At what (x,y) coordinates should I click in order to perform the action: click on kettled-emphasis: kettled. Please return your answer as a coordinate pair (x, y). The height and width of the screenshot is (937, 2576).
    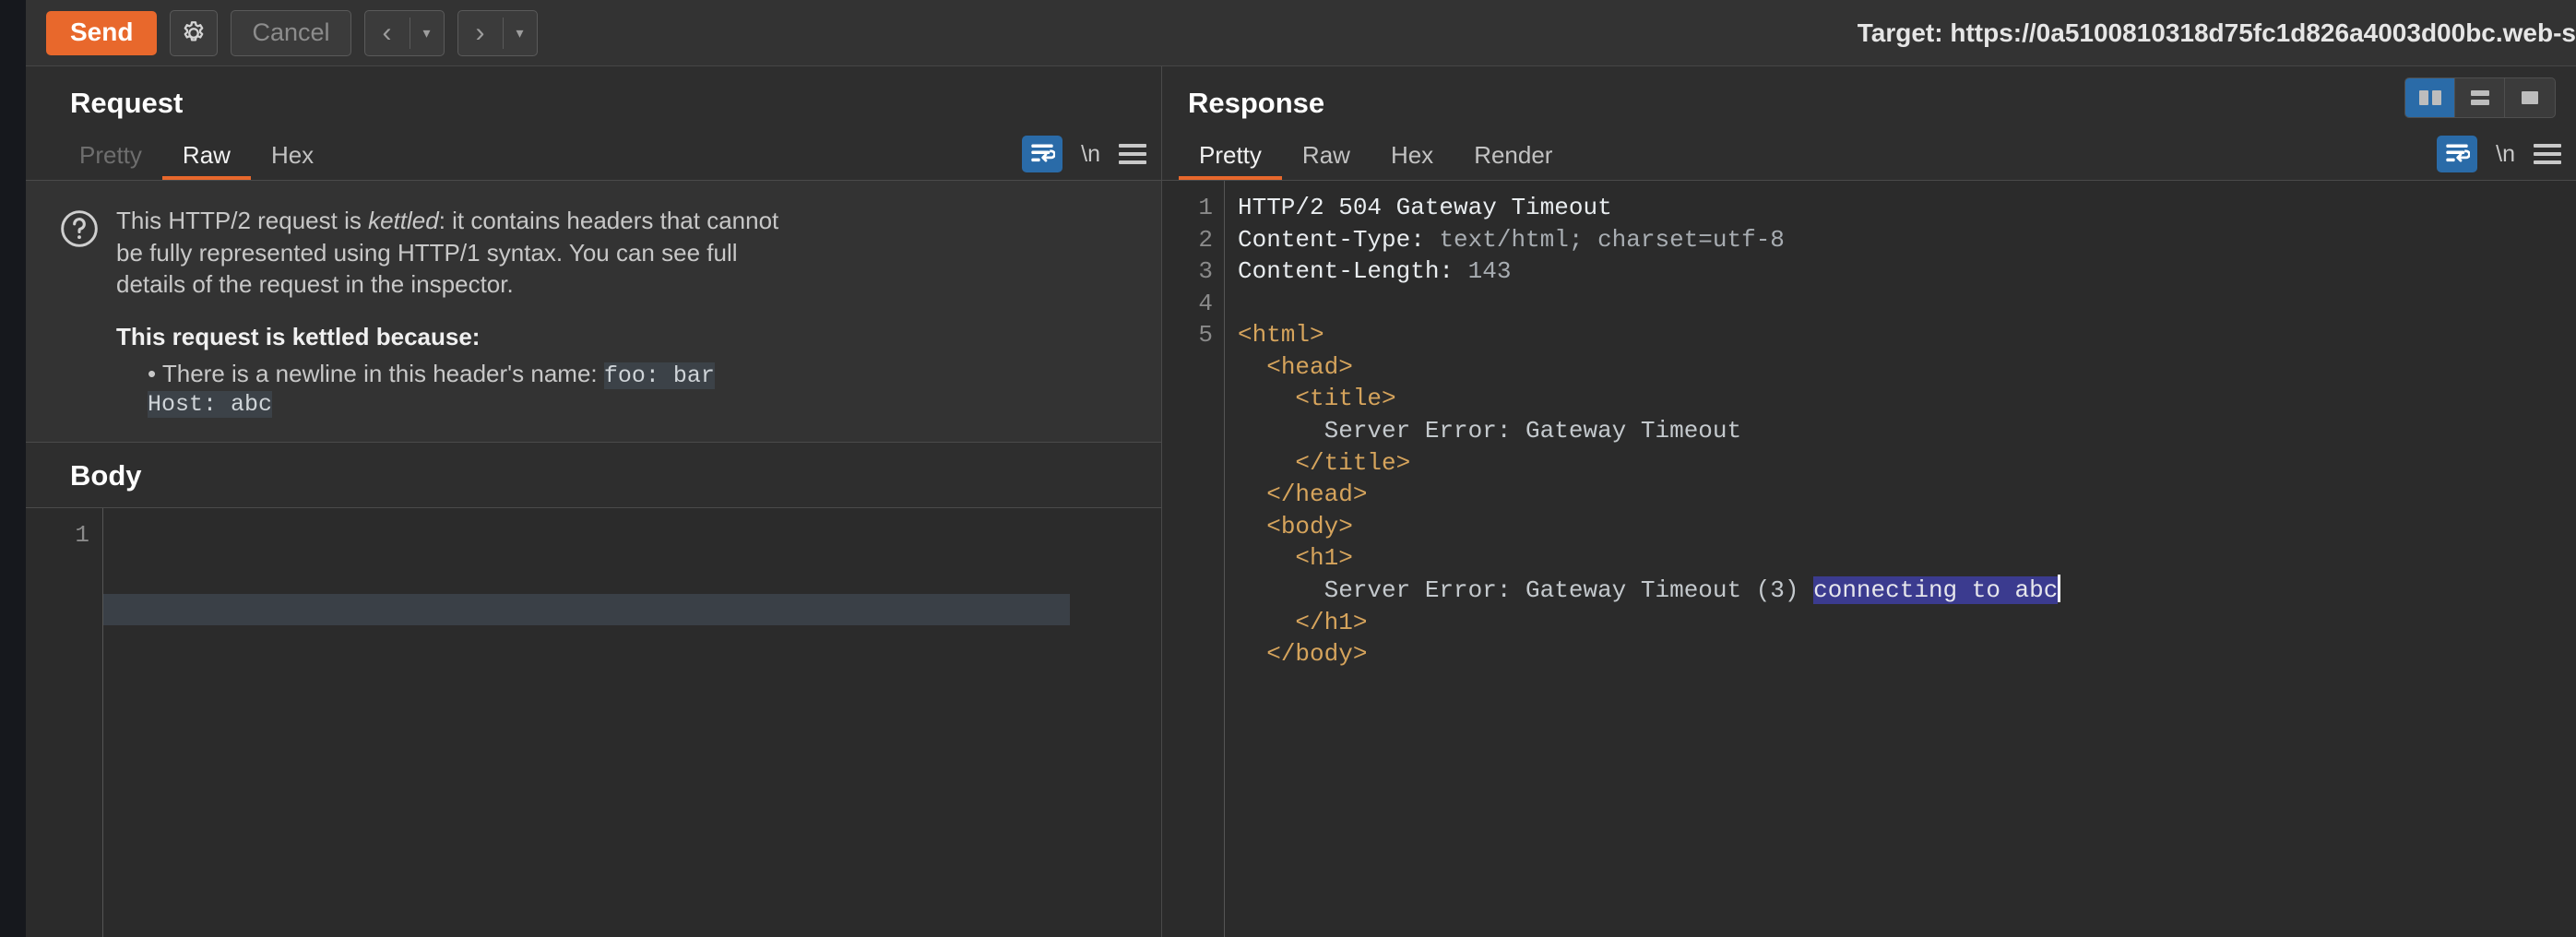
    Looking at the image, I should click on (403, 220).